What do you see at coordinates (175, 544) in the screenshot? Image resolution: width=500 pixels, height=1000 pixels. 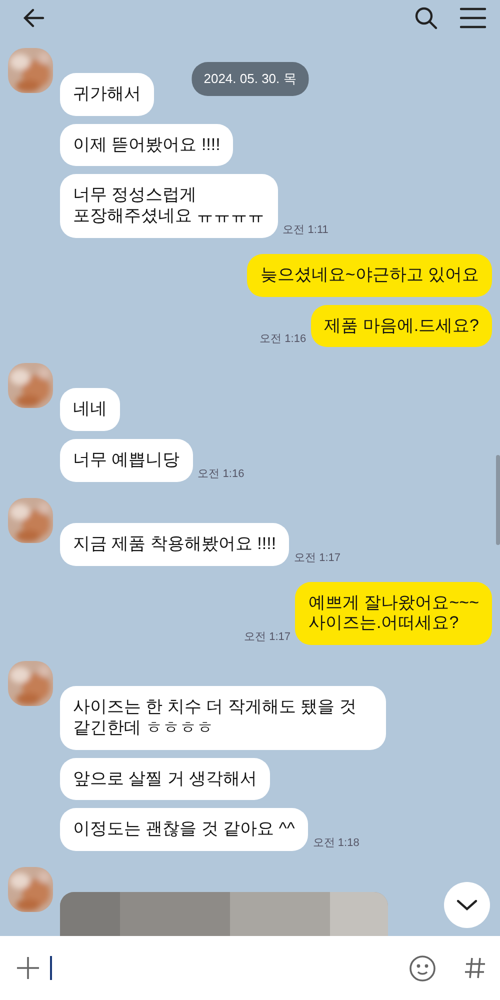 I see `message-bubble: 지금 제품 착용해봤어요 !!!!` at bounding box center [175, 544].